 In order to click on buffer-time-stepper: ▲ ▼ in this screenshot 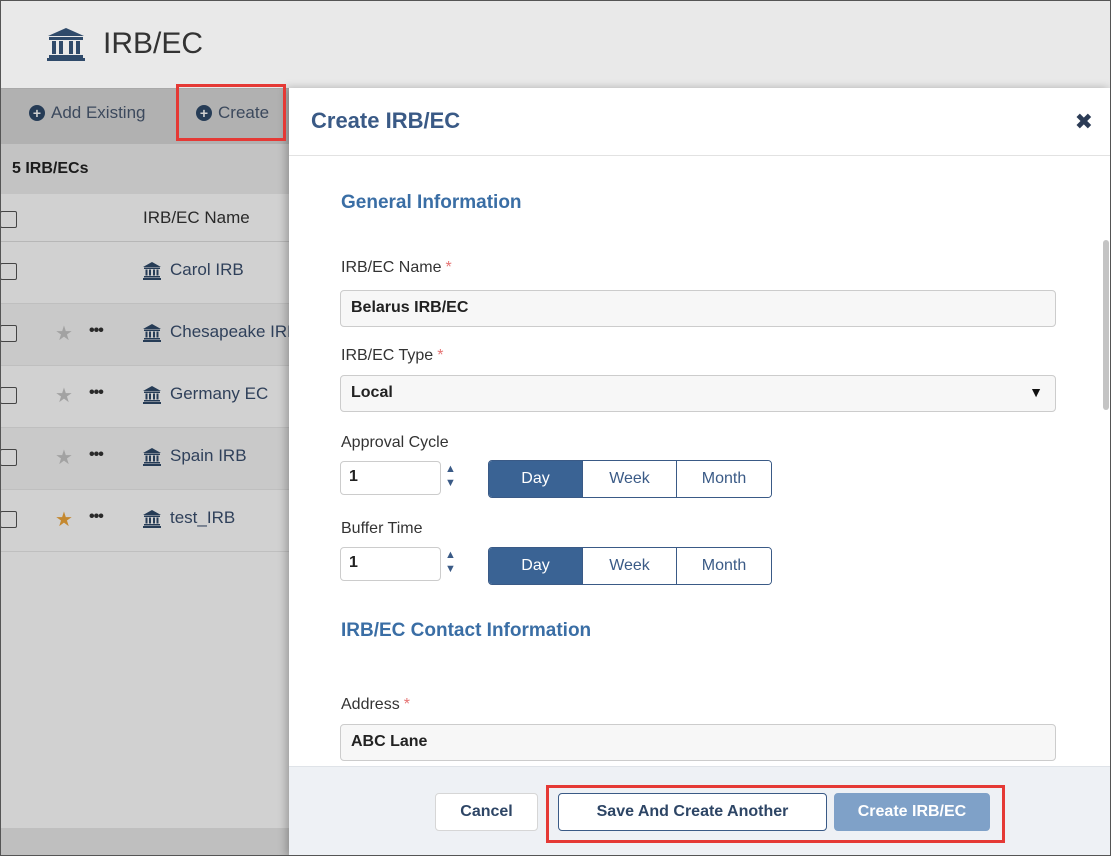, I will do `click(452, 564)`.